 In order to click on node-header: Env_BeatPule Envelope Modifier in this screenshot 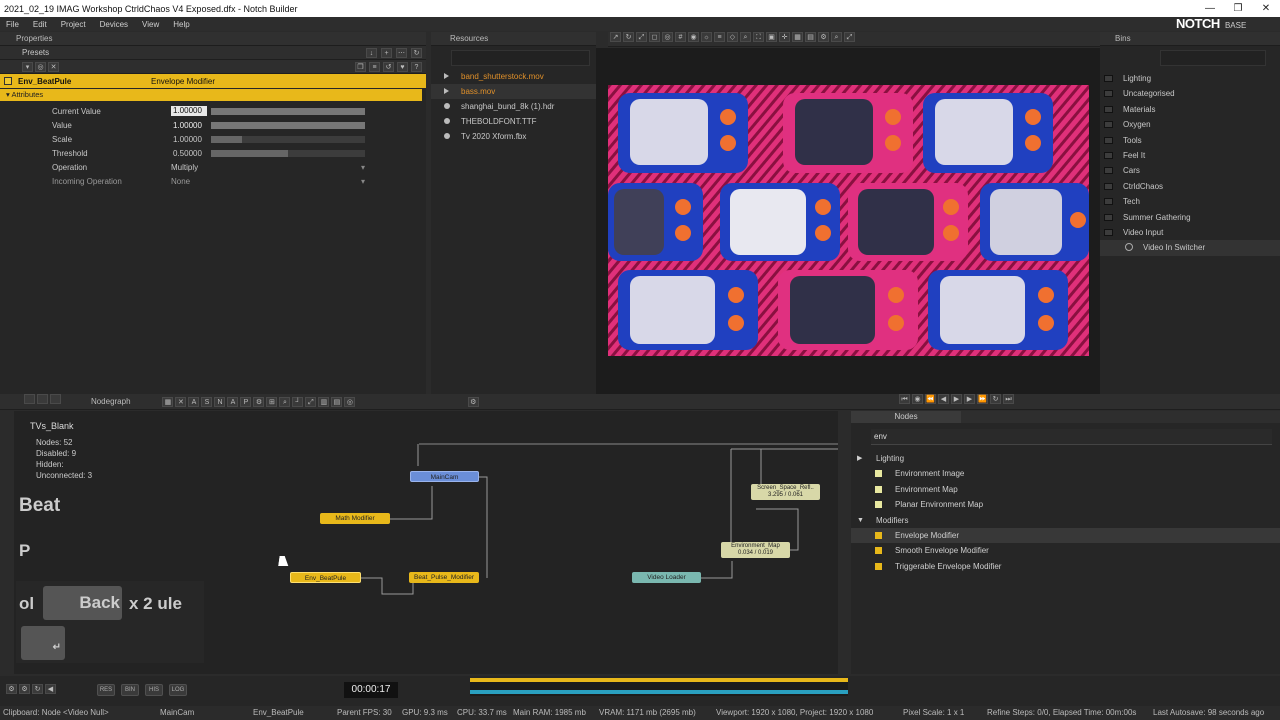, I will do `click(213, 81)`.